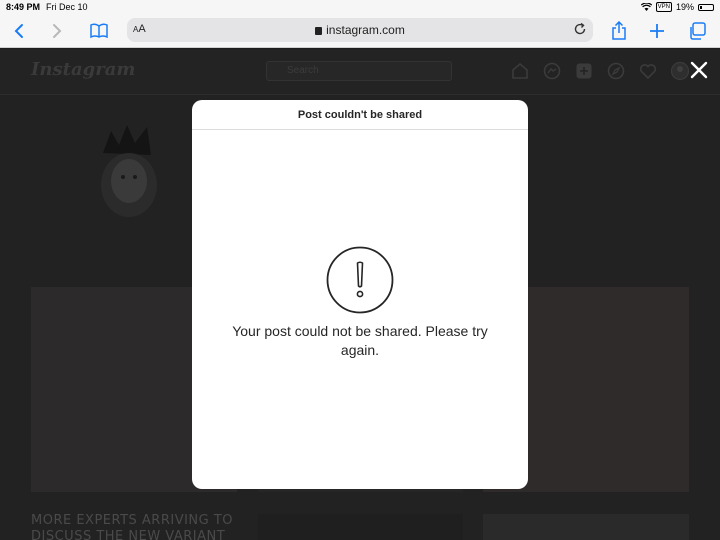 The height and width of the screenshot is (540, 720). Describe the element at coordinates (684, 7) in the screenshot. I see `battery-percent: 19%` at that location.